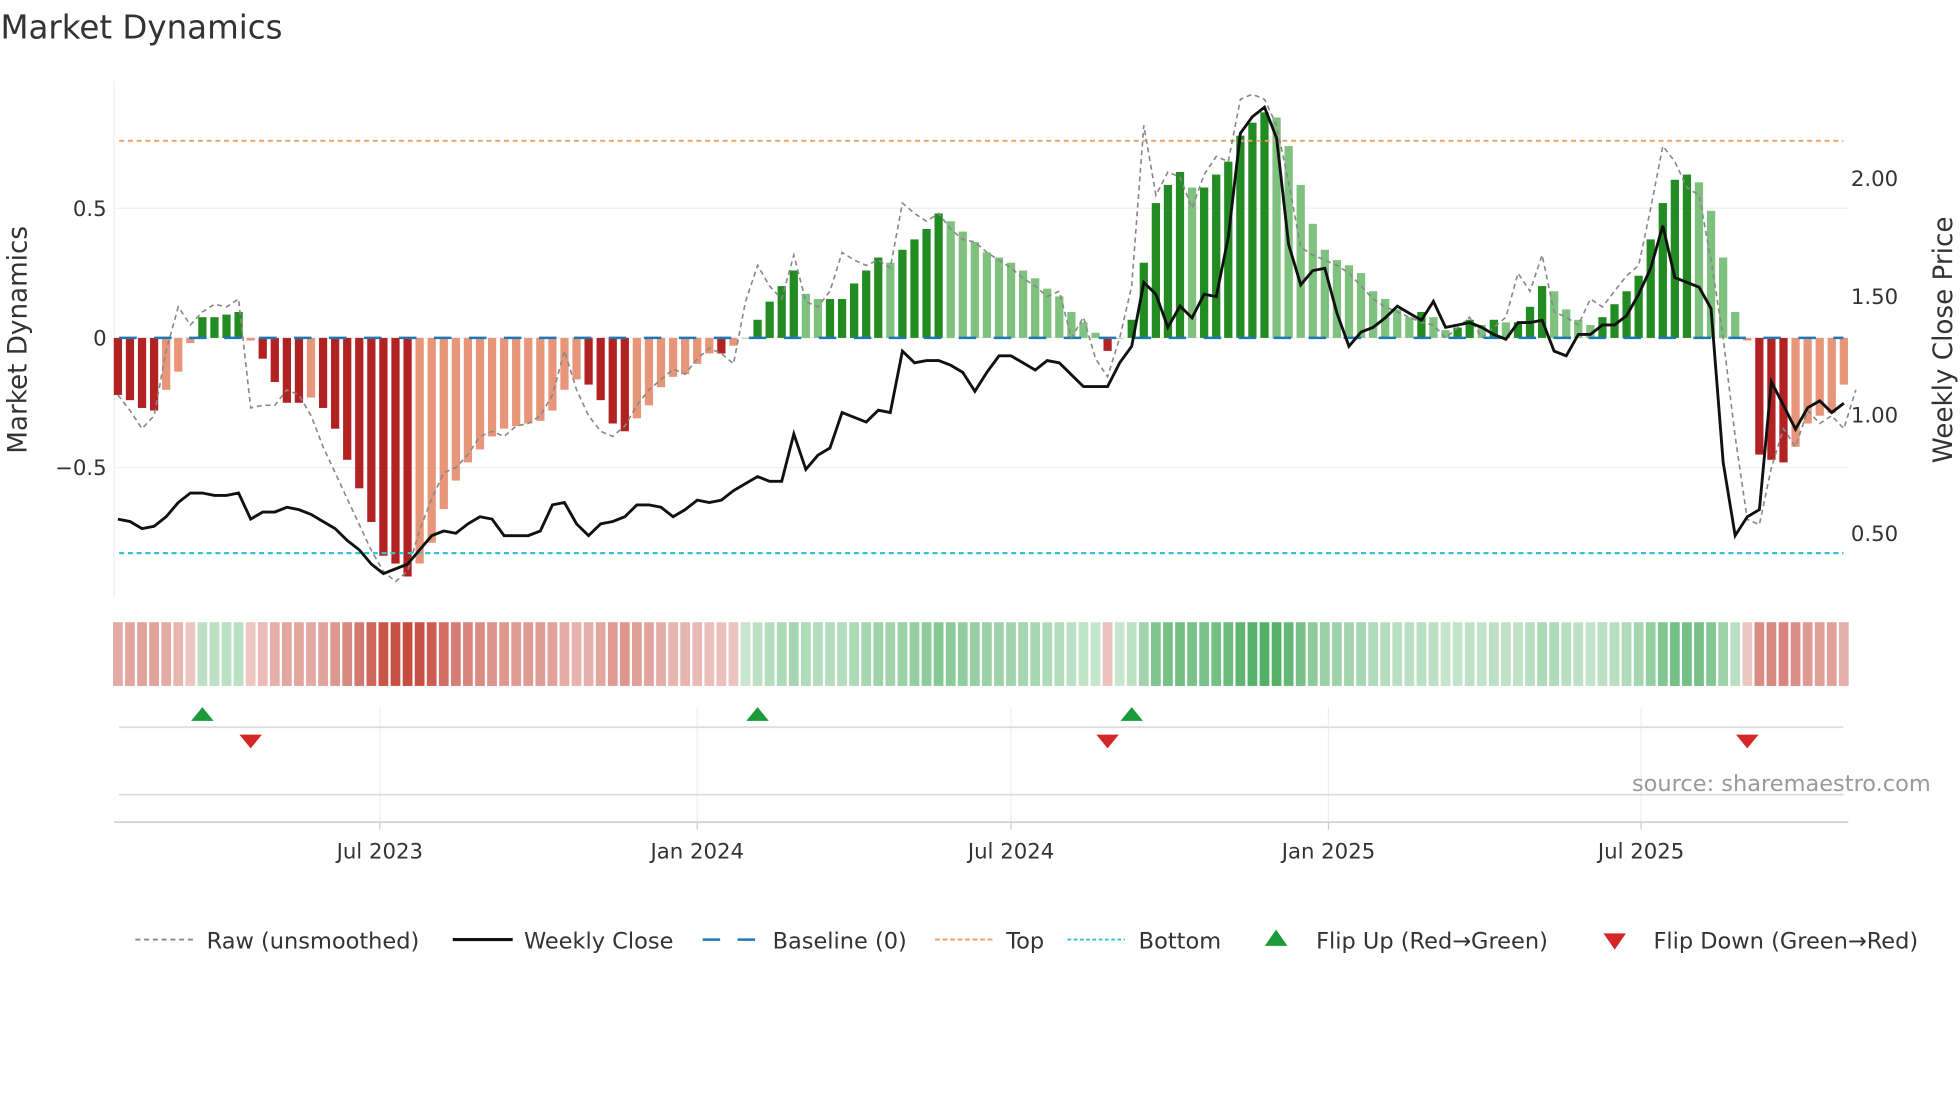 Image resolution: width=1960 pixels, height=1102 pixels. Describe the element at coordinates (90, 209) in the screenshot. I see `y-tick-label: 0.5` at that location.